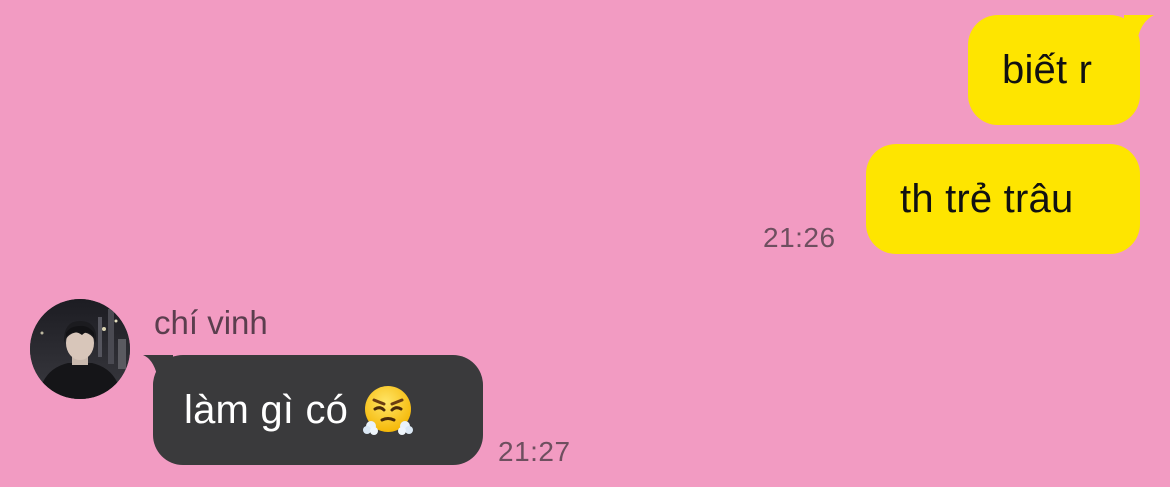 The width and height of the screenshot is (1170, 487). I want to click on message-text: biết r, so click(1047, 69).